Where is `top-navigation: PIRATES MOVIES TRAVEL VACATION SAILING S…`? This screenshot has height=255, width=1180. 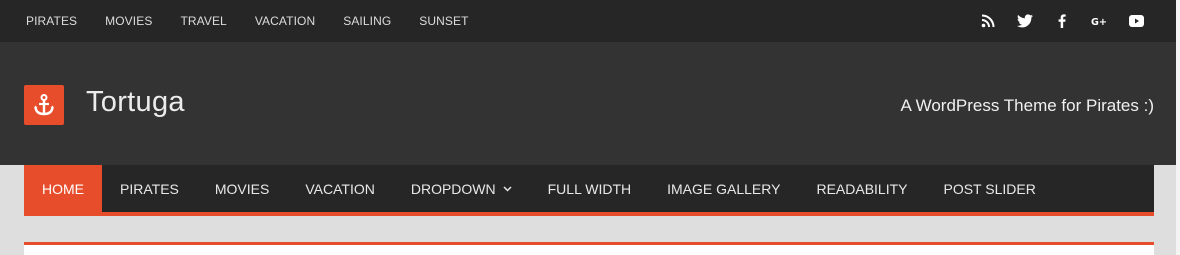 top-navigation: PIRATES MOVIES TRAVEL VACATION SAILING S… is located at coordinates (247, 21).